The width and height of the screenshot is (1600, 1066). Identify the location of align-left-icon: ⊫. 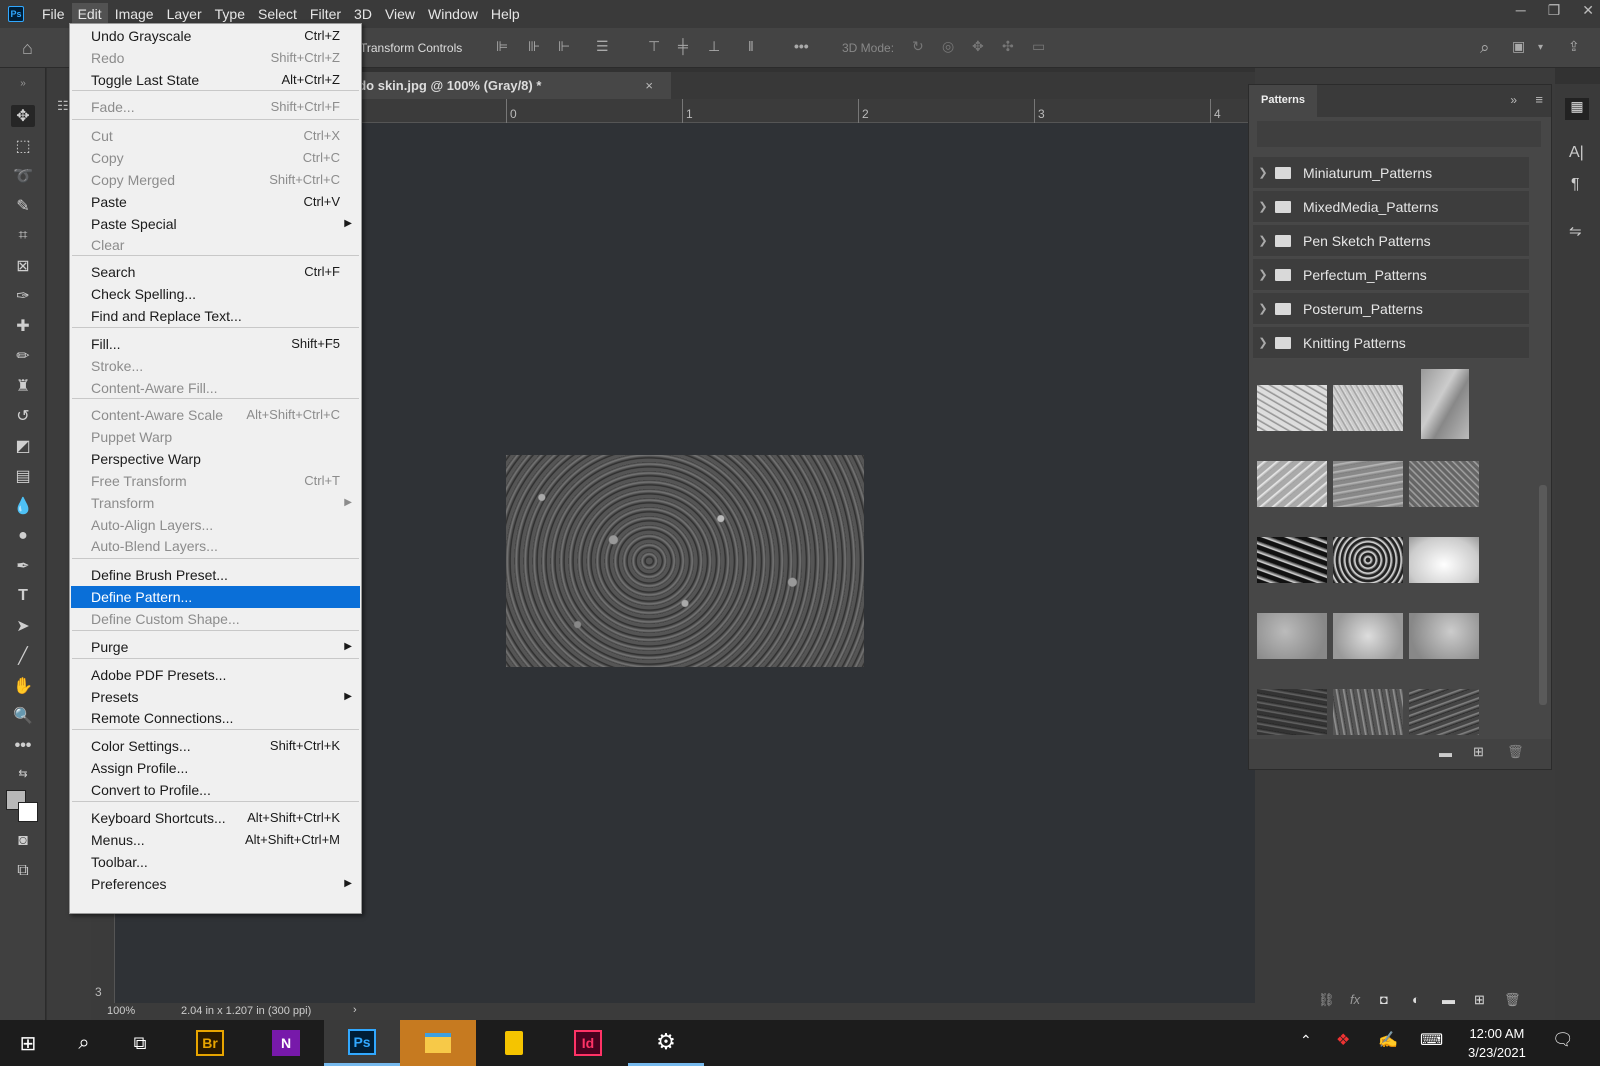
(502, 46).